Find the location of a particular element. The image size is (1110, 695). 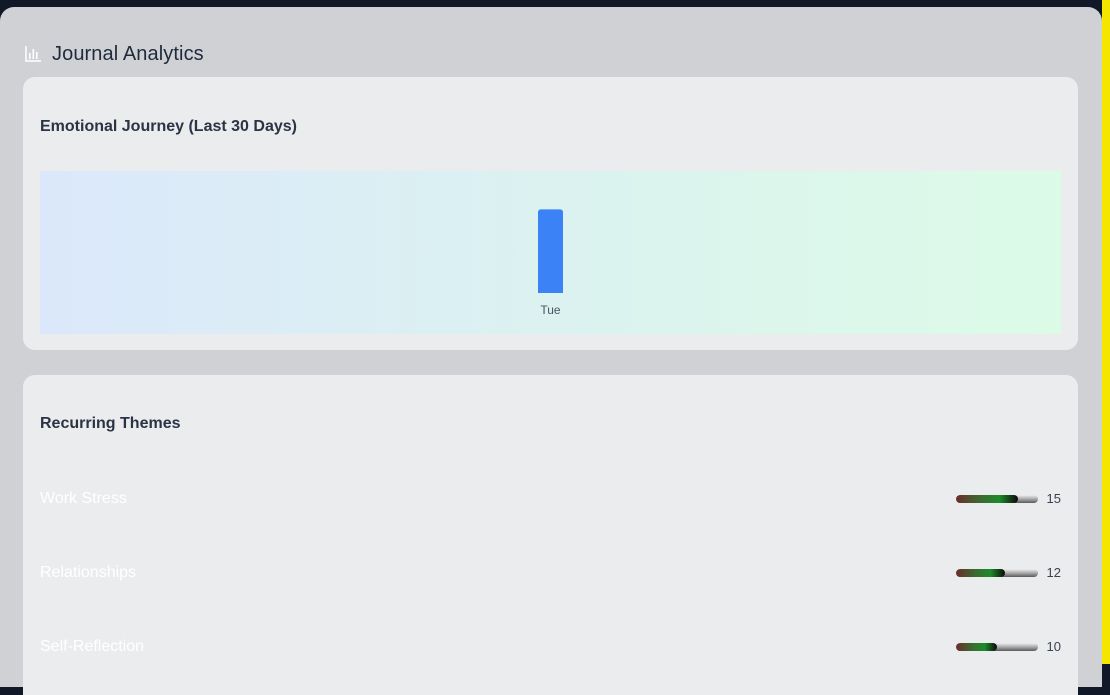

page-title: Journal Analytics is located at coordinates (128, 53).